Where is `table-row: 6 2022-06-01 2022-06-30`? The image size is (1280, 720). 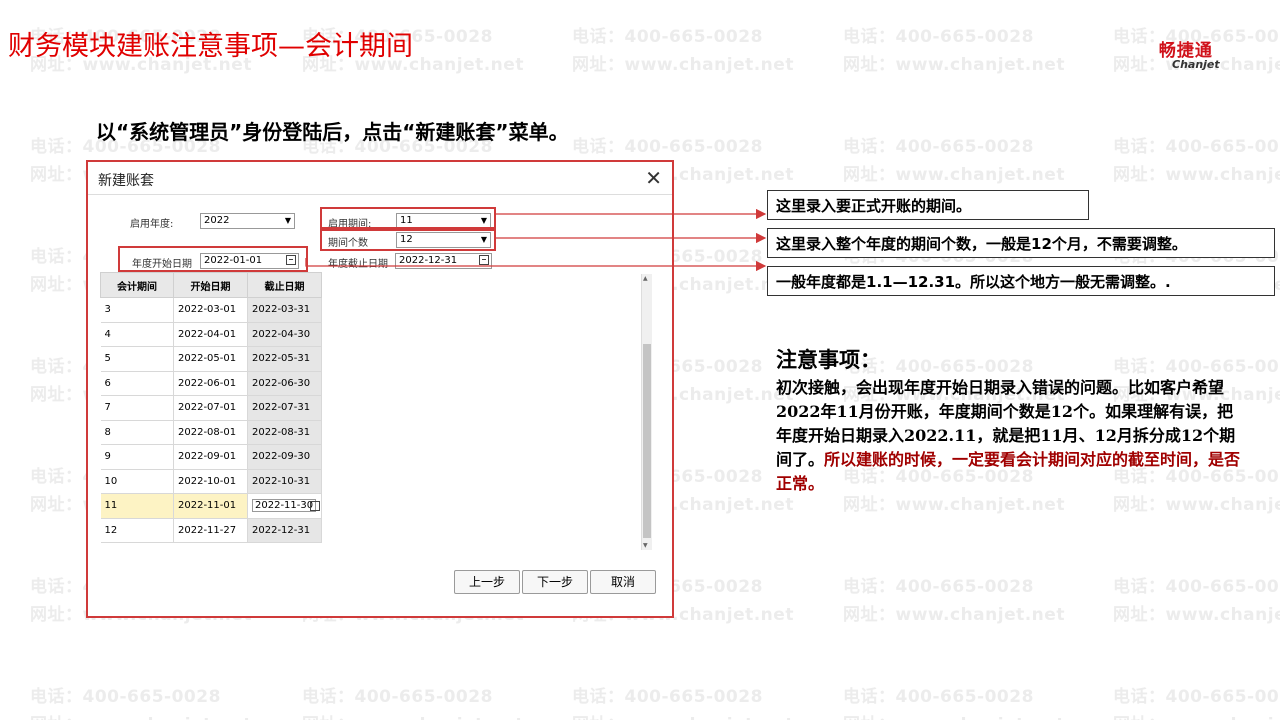 table-row: 6 2022-06-01 2022-06-30 is located at coordinates (211, 383).